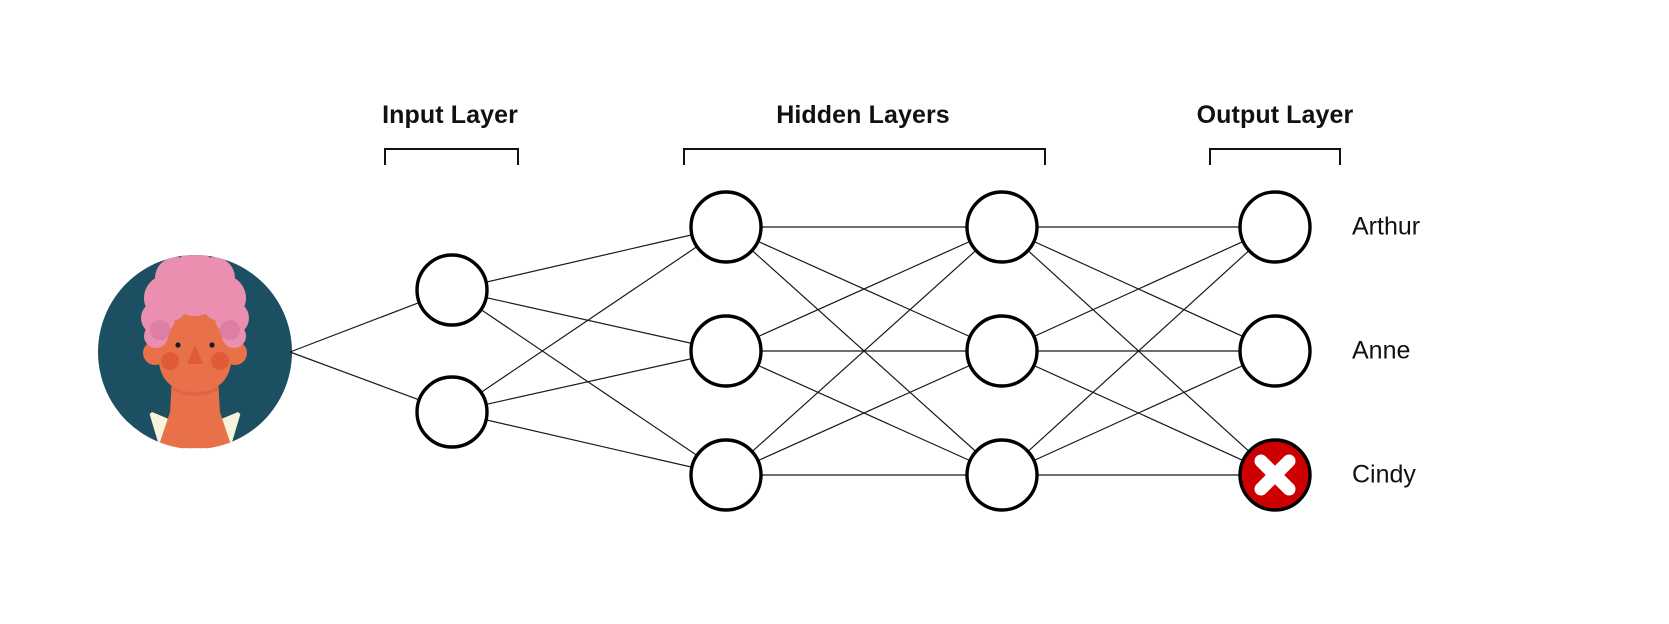 This screenshot has width=1669, height=624. I want to click on edges-hidden1-to-hidden2, so click(864, 351).